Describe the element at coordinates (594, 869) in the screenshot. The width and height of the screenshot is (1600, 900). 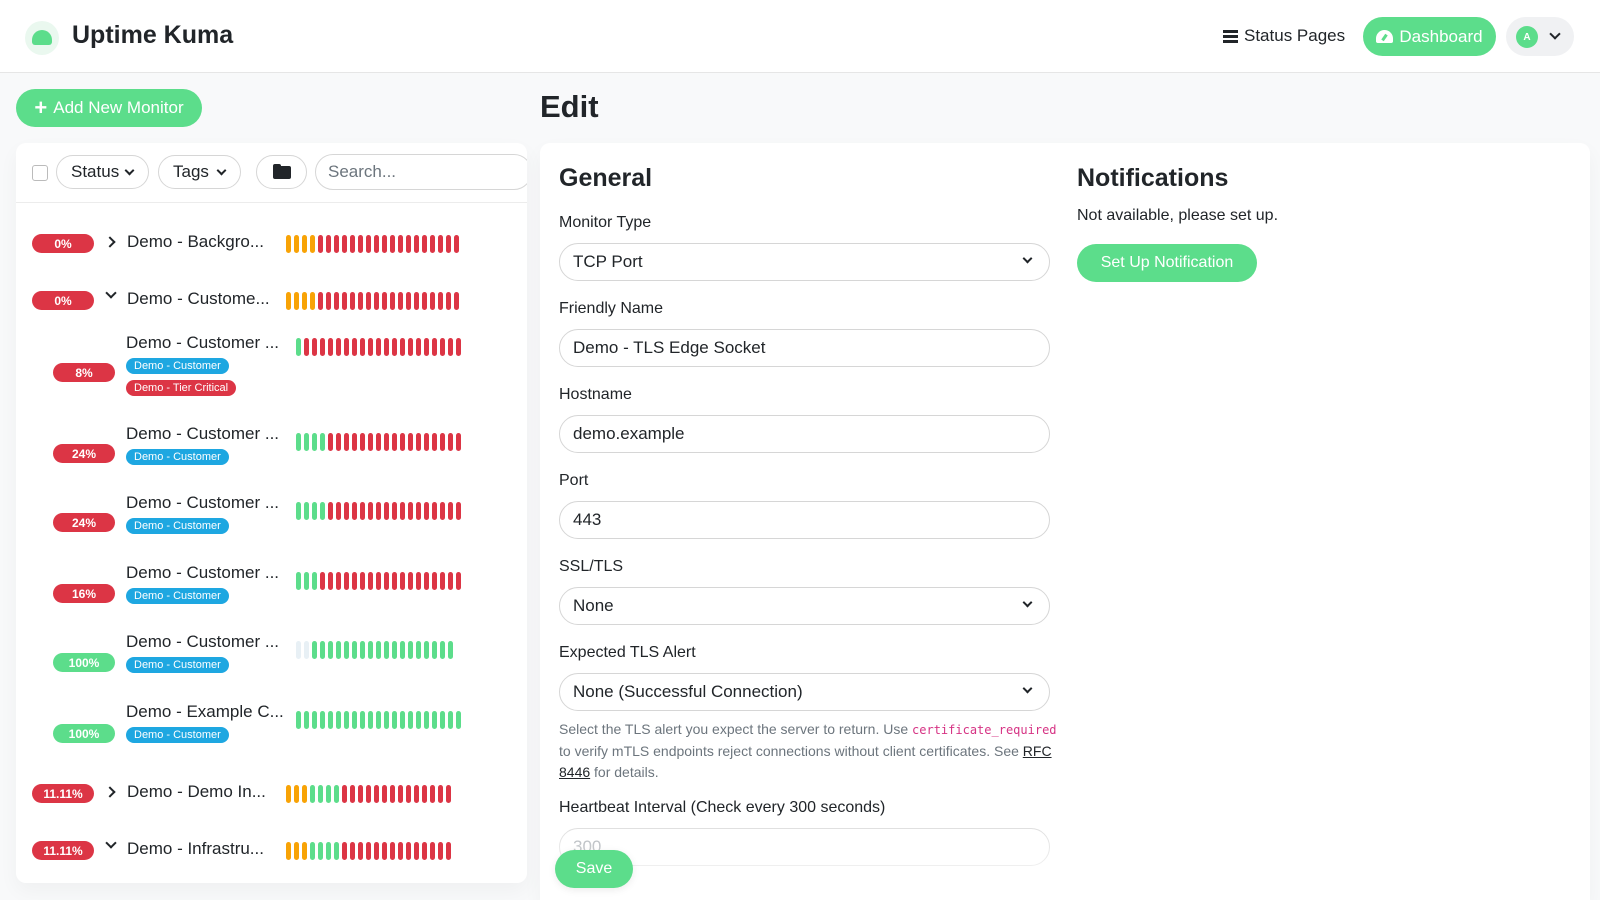
I see `save-button: Save` at that location.